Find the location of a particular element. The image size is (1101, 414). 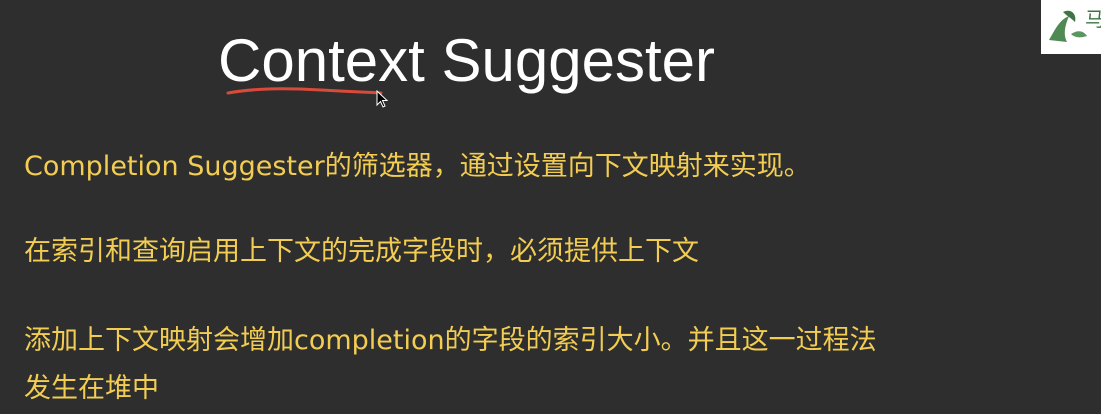

bullet-text-1: Completion Suggester的筛选器，通过设置向下文映射来实现。 is located at coordinates (417, 166).